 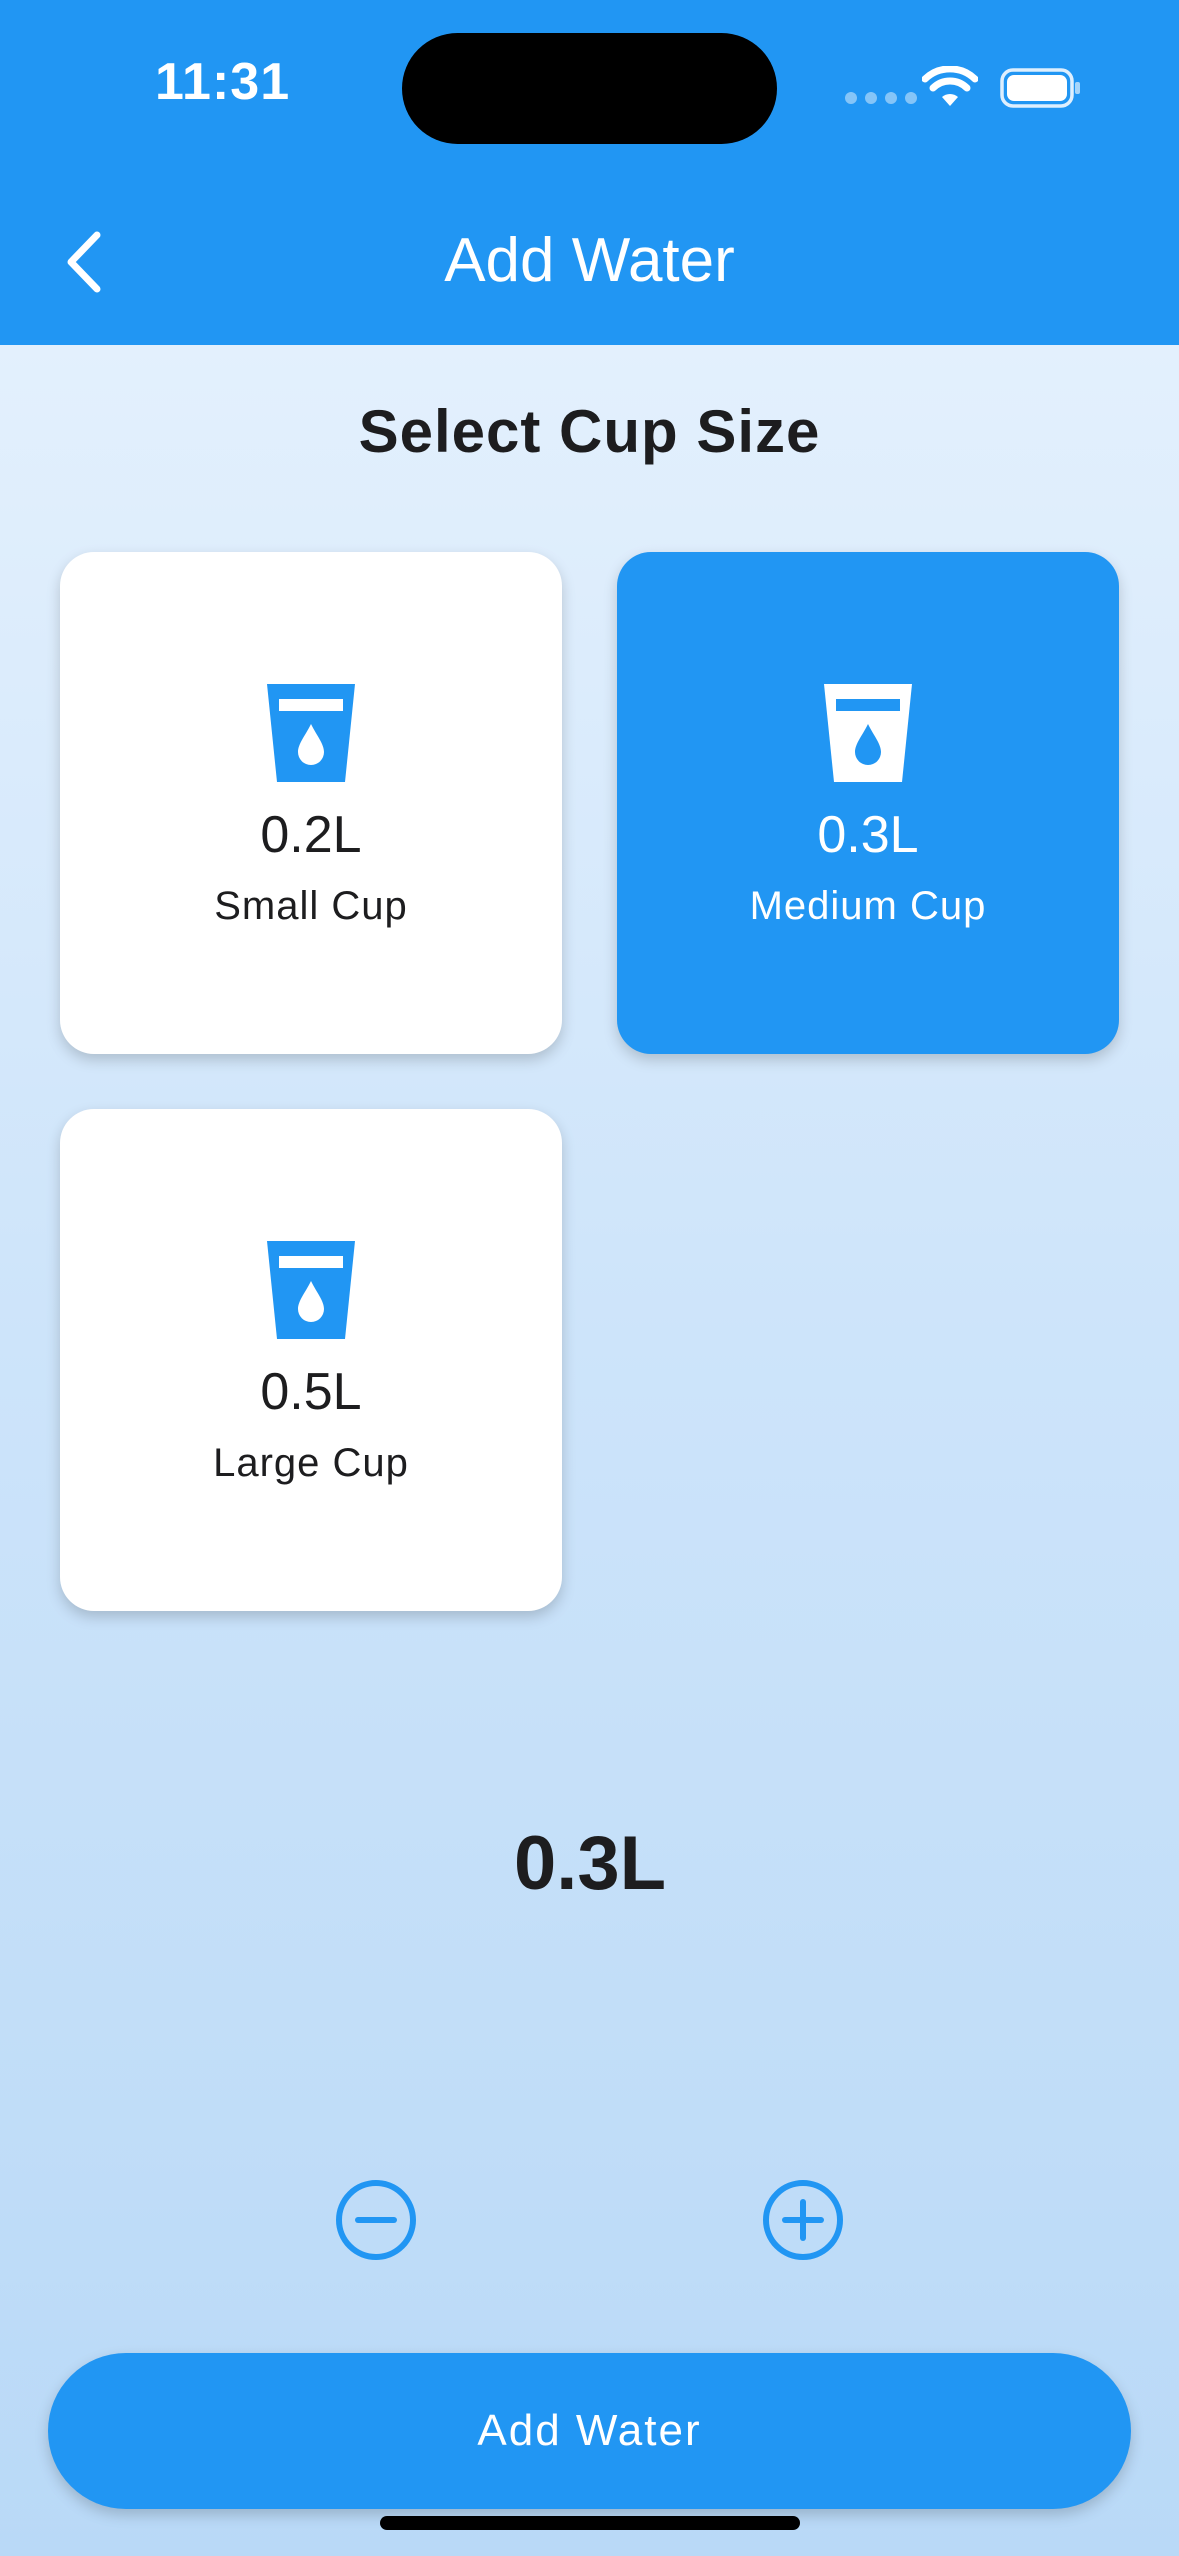 What do you see at coordinates (311, 906) in the screenshot?
I see `cup-name: Small Cup` at bounding box center [311, 906].